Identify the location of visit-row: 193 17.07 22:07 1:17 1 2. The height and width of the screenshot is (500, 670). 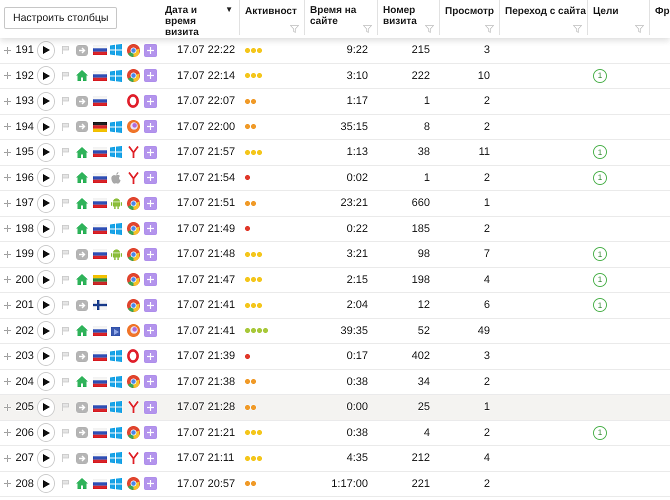
(335, 101).